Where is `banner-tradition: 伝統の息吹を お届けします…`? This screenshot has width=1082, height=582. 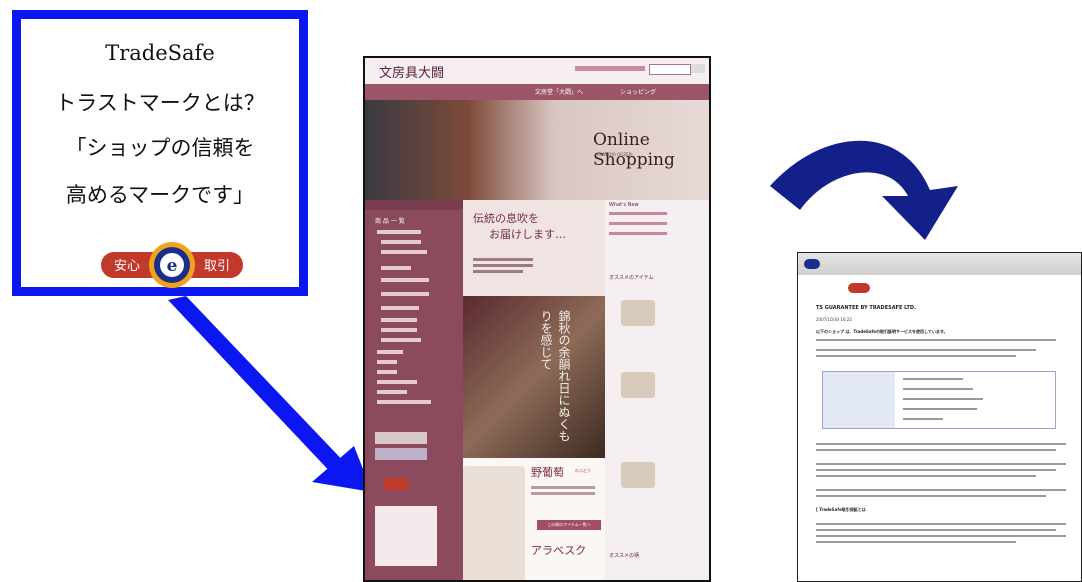
banner-tradition: 伝統の息吹を お届けします… is located at coordinates (534, 249).